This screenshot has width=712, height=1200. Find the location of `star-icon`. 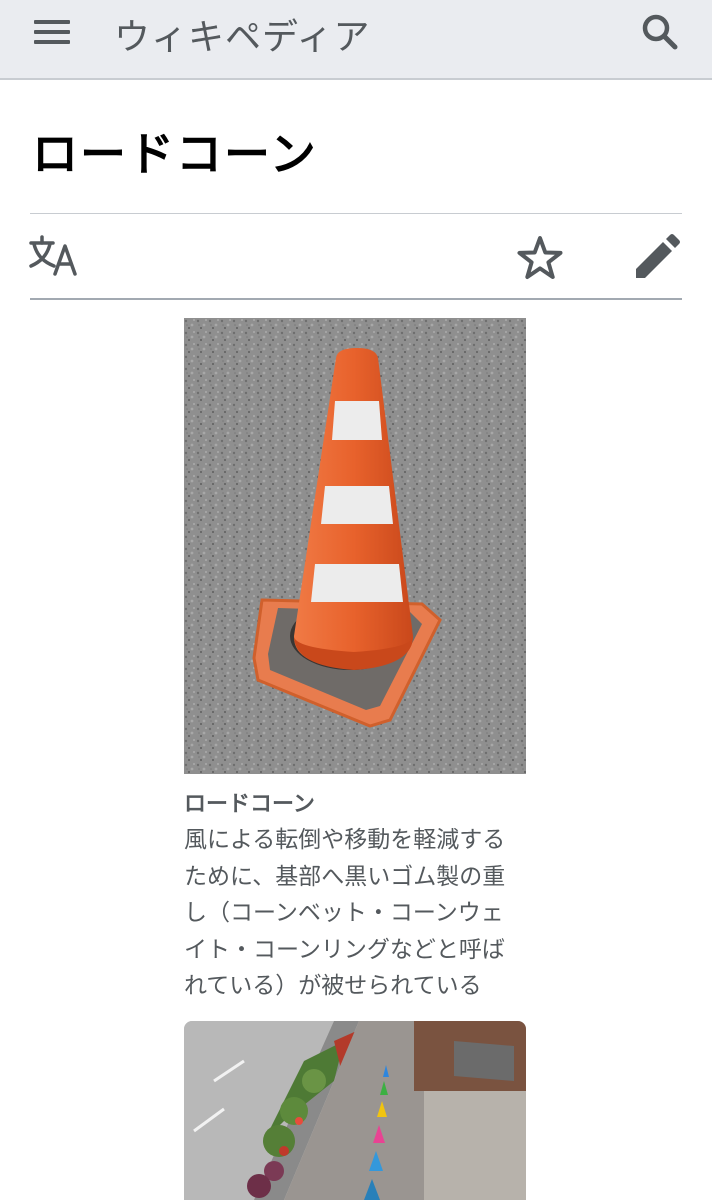

star-icon is located at coordinates (540, 258).